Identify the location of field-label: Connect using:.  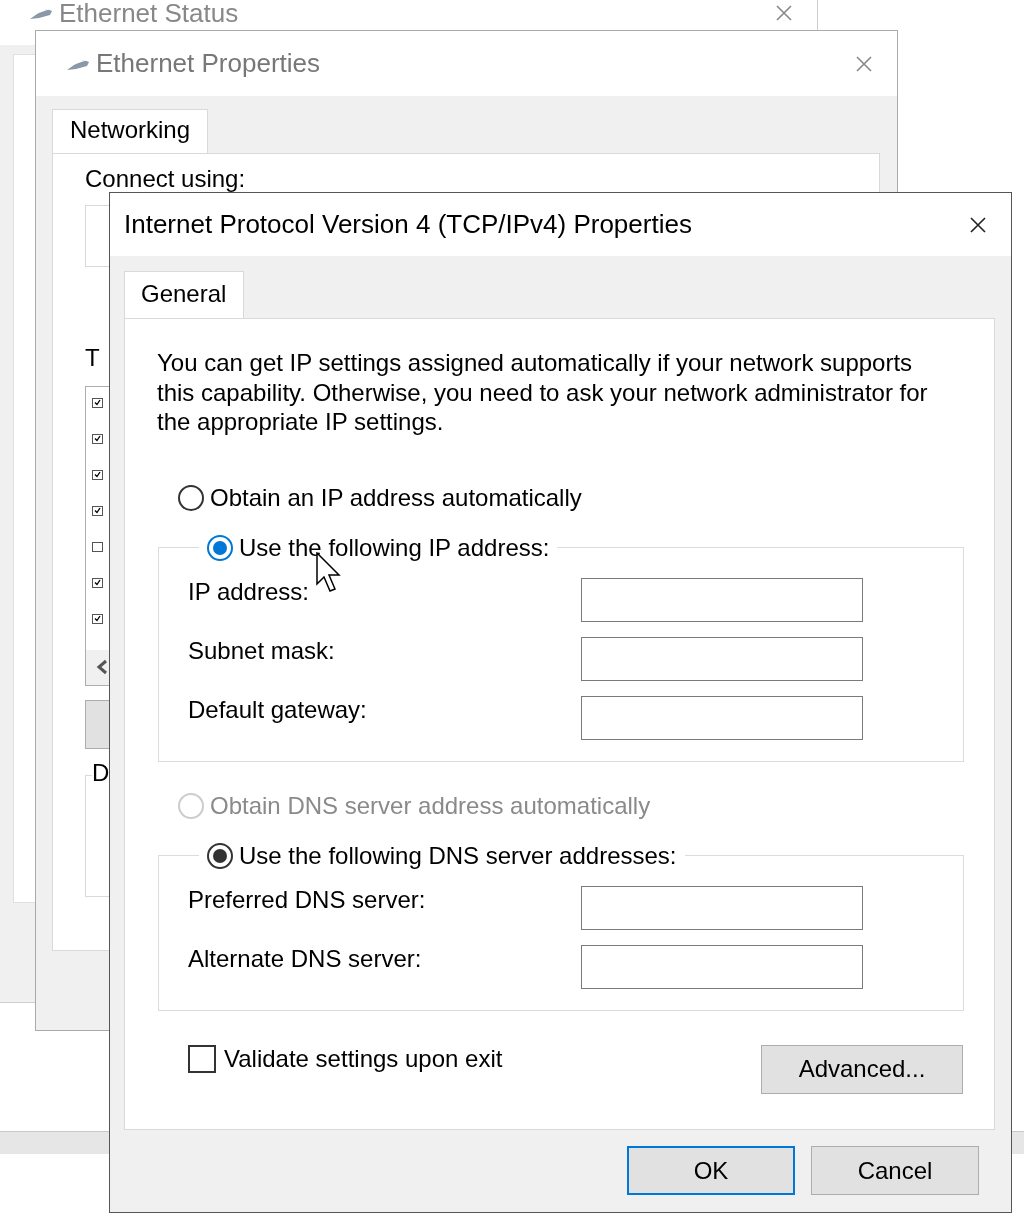
(165, 179).